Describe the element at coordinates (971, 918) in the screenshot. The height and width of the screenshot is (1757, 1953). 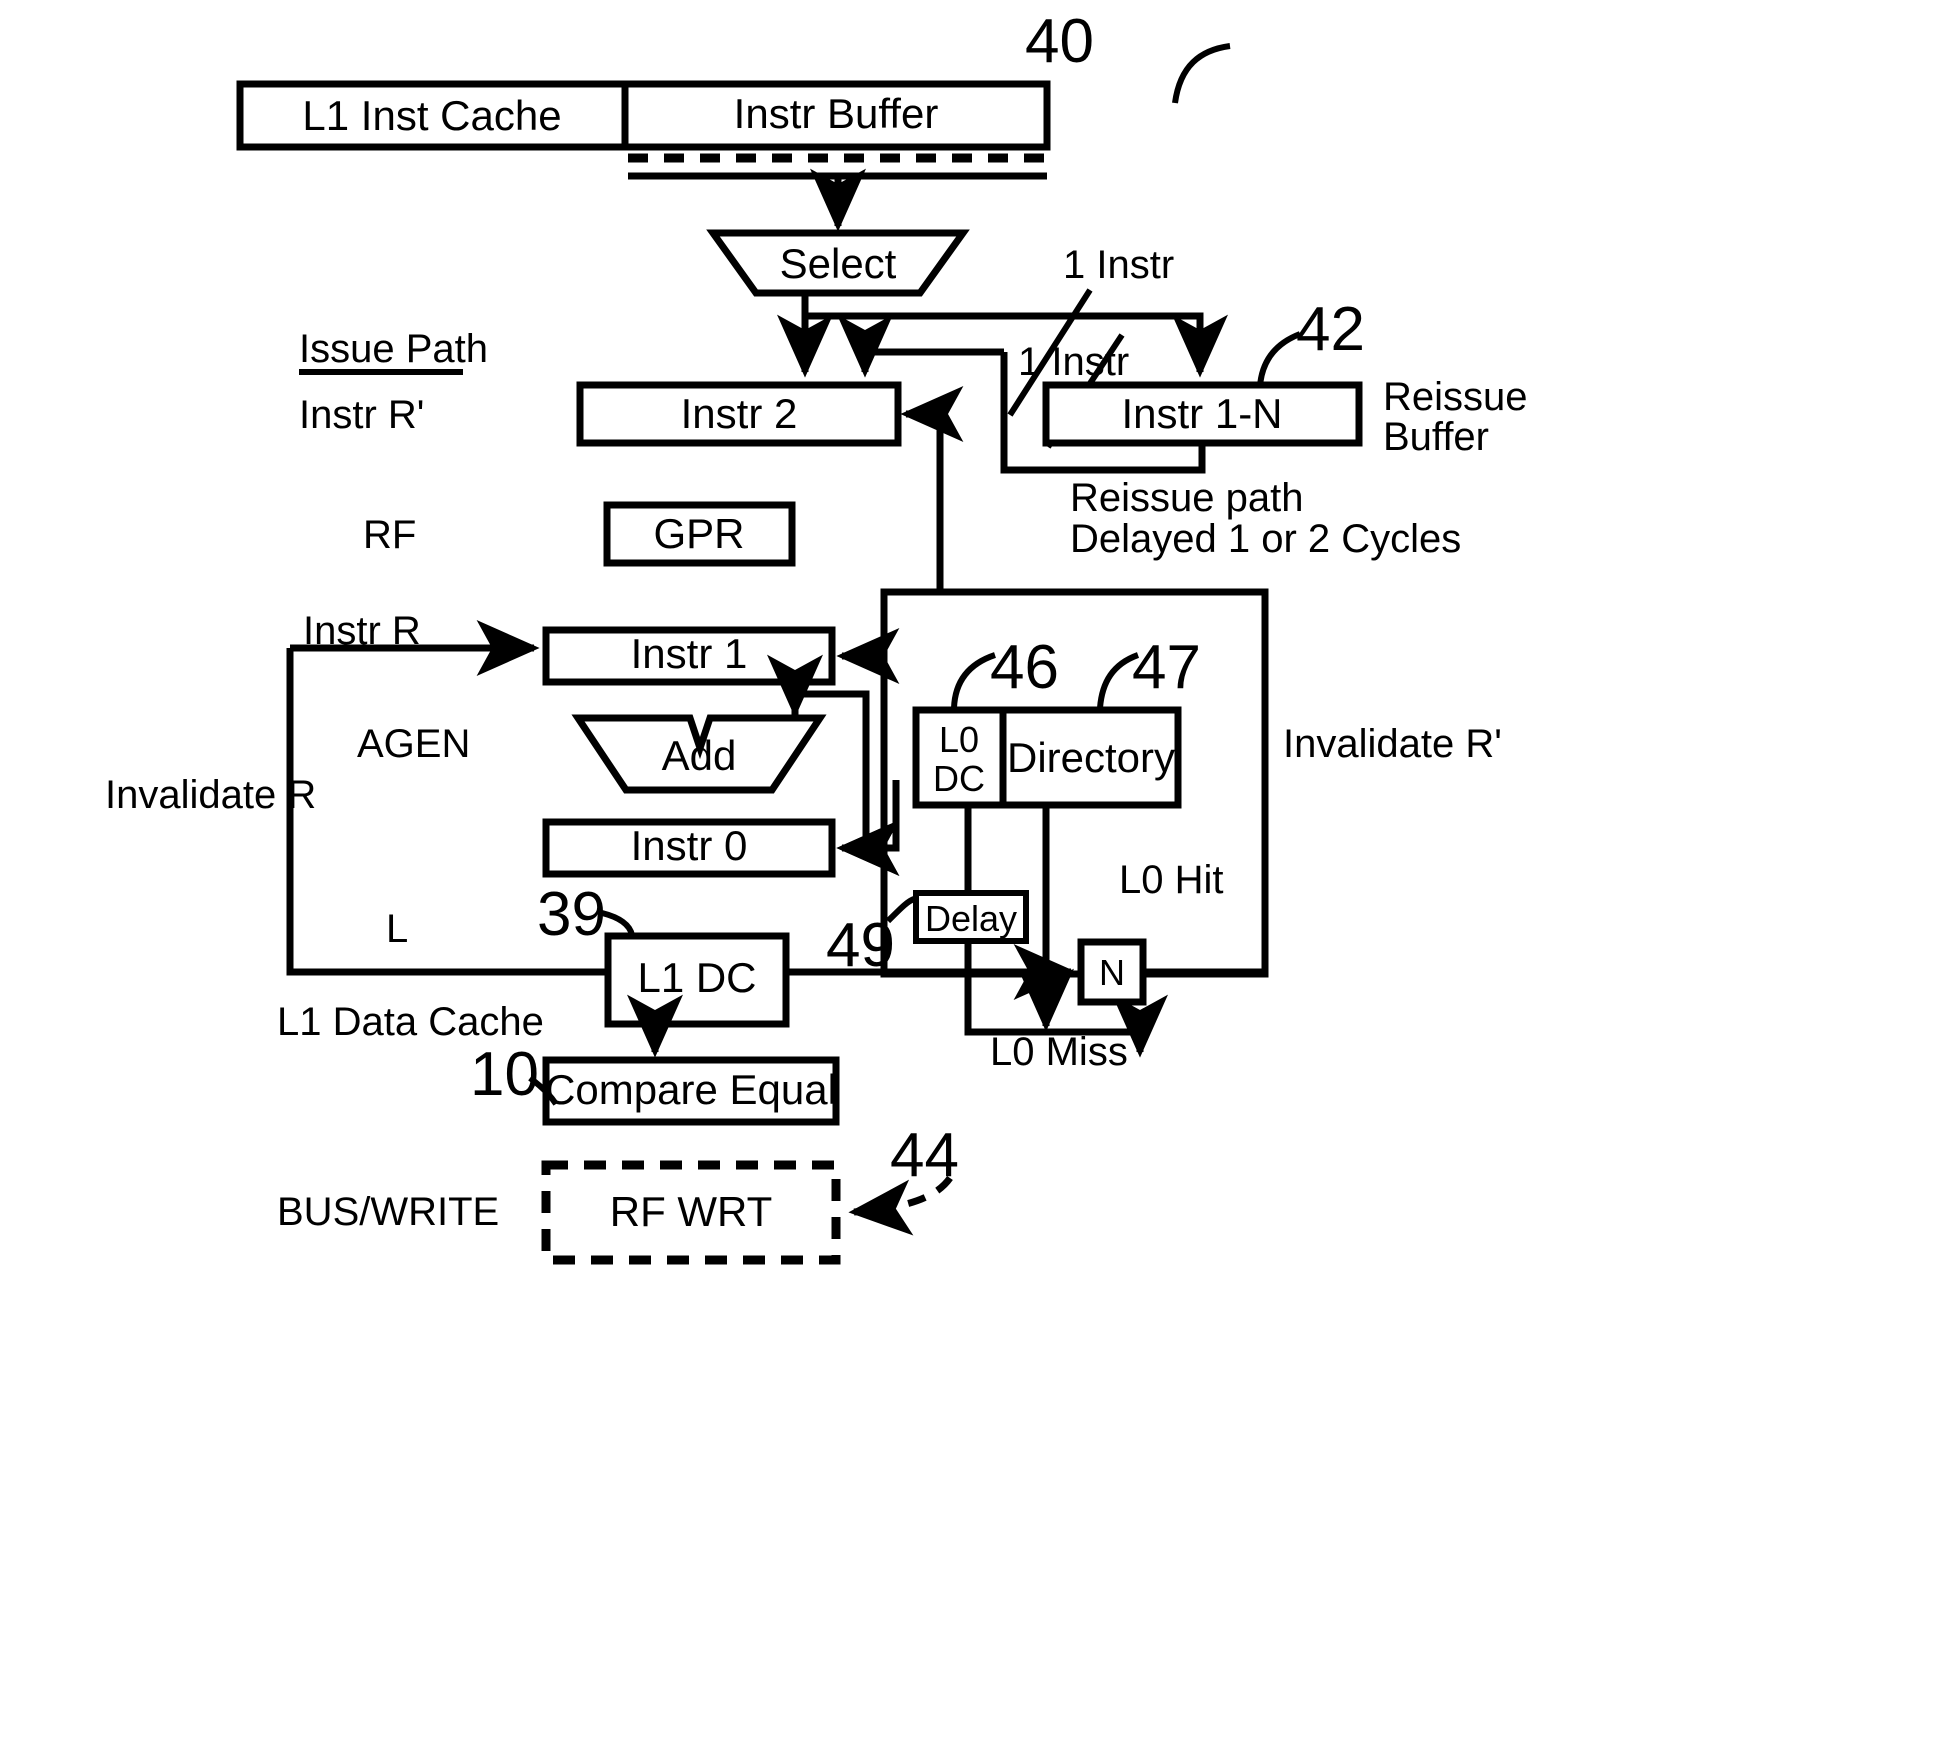
I see `delay-label: Delay` at that location.